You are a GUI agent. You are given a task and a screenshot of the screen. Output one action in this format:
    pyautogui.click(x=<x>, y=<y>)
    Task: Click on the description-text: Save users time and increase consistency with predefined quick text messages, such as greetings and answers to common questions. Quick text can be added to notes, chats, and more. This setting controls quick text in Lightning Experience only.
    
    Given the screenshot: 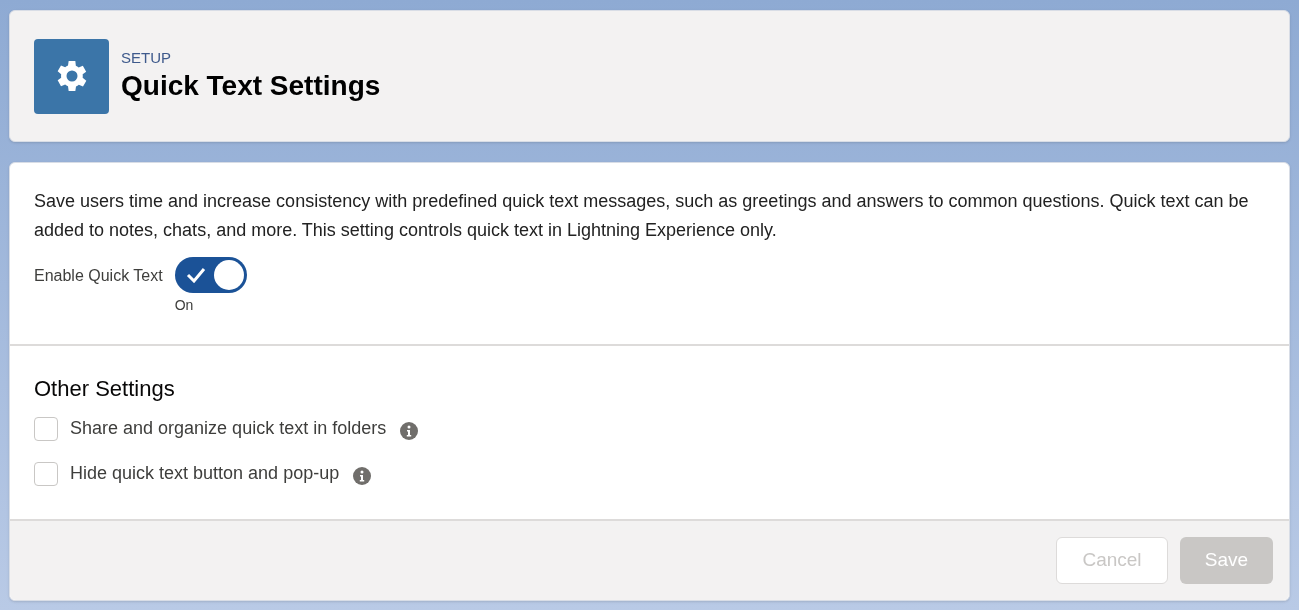 What is the action you would take?
    pyautogui.click(x=641, y=216)
    